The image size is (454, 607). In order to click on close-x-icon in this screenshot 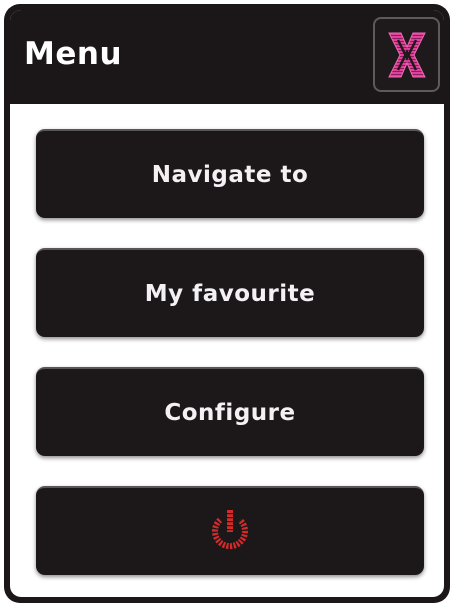, I will do `click(406, 54)`.